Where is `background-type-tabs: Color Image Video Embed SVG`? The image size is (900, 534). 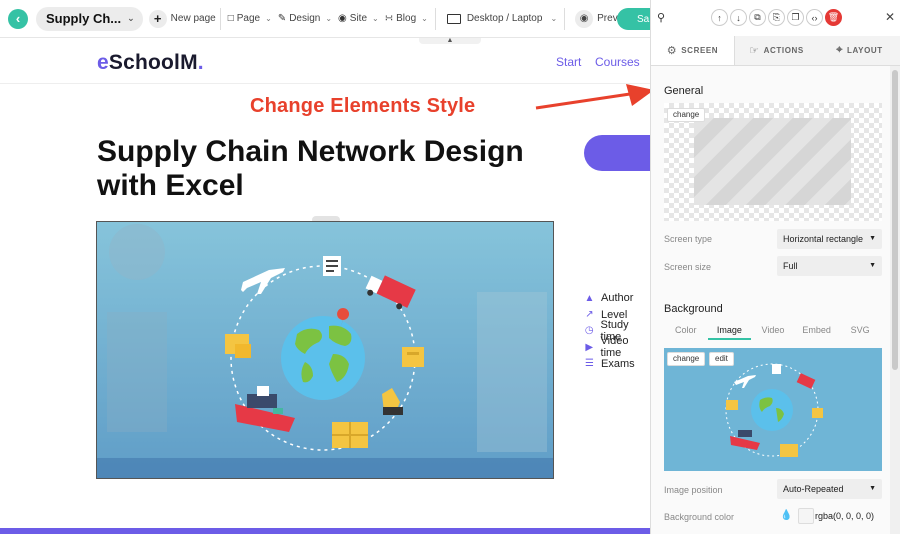 background-type-tabs: Color Image Video Embed SVG is located at coordinates (773, 331).